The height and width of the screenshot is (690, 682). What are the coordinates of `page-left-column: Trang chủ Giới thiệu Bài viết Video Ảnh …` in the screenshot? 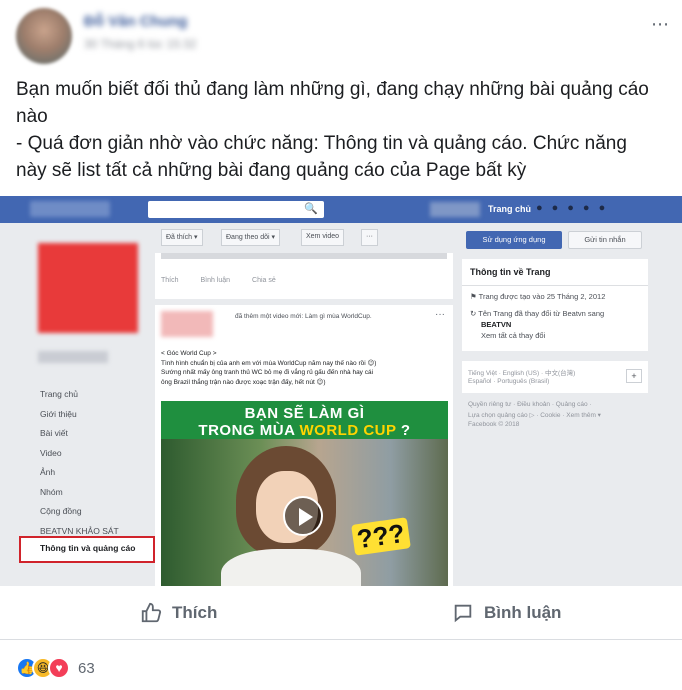 It's located at (77, 404).